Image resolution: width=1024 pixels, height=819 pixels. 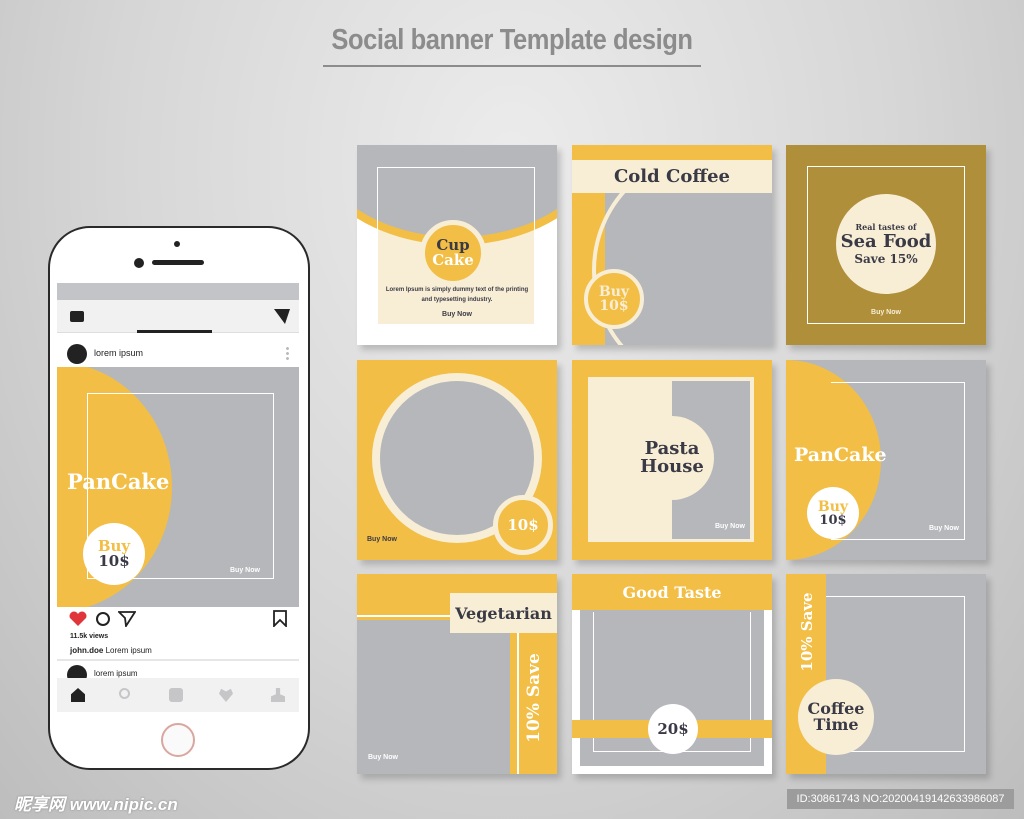 I want to click on pasta-badge: Pasta House, so click(x=672, y=458).